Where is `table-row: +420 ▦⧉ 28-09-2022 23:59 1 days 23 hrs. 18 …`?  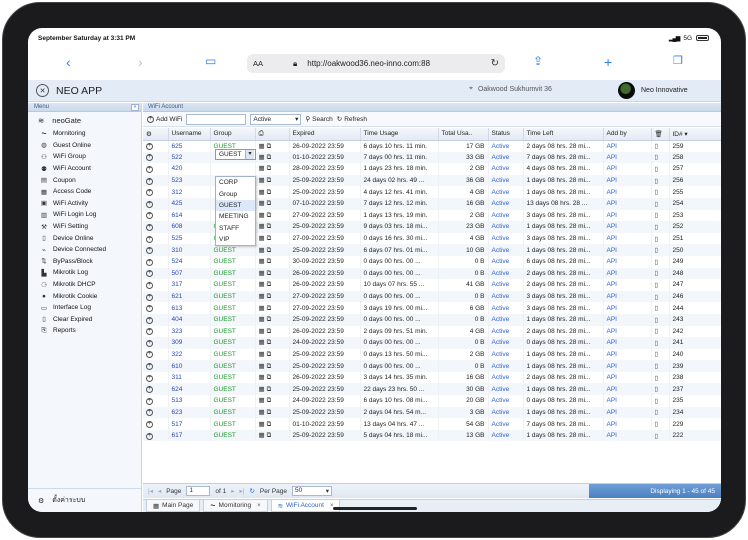 table-row: +420 ▦⧉ 28-09-2022 23:59 1 days 23 hrs. 18 … is located at coordinates (432, 169).